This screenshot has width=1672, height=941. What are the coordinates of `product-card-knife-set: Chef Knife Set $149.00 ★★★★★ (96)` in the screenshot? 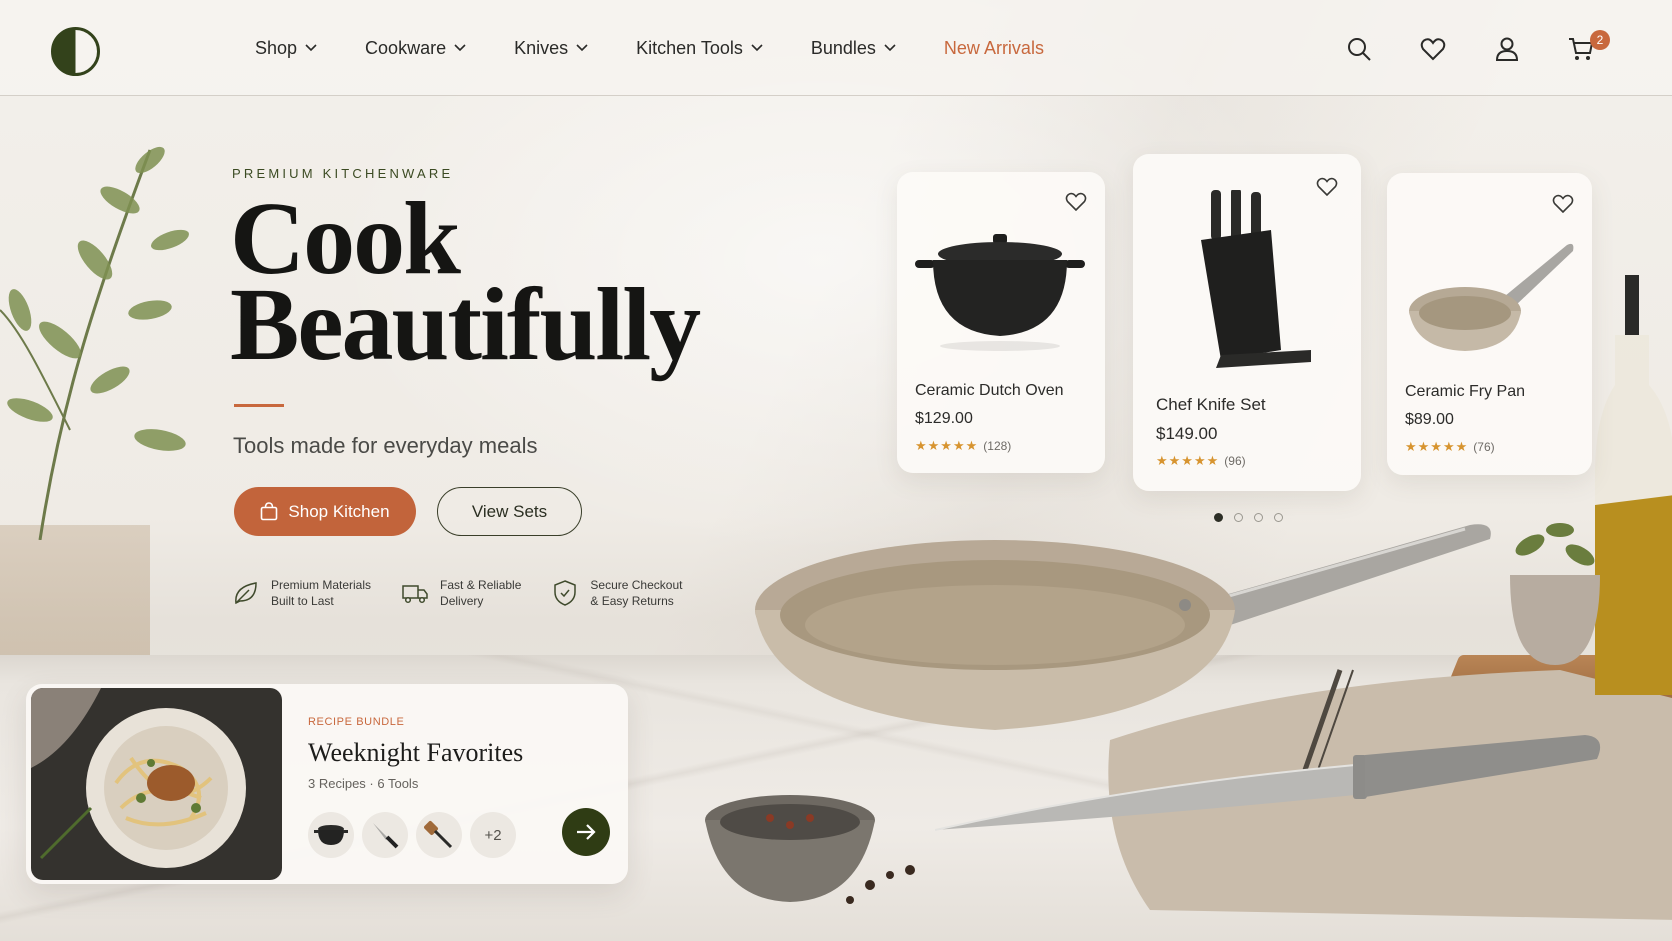 It's located at (1247, 322).